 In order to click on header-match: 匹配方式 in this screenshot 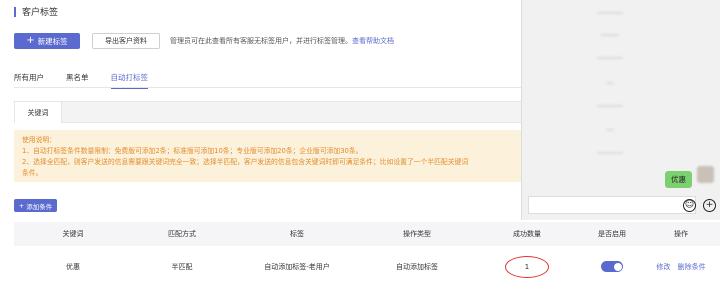, I will do `click(182, 234)`.